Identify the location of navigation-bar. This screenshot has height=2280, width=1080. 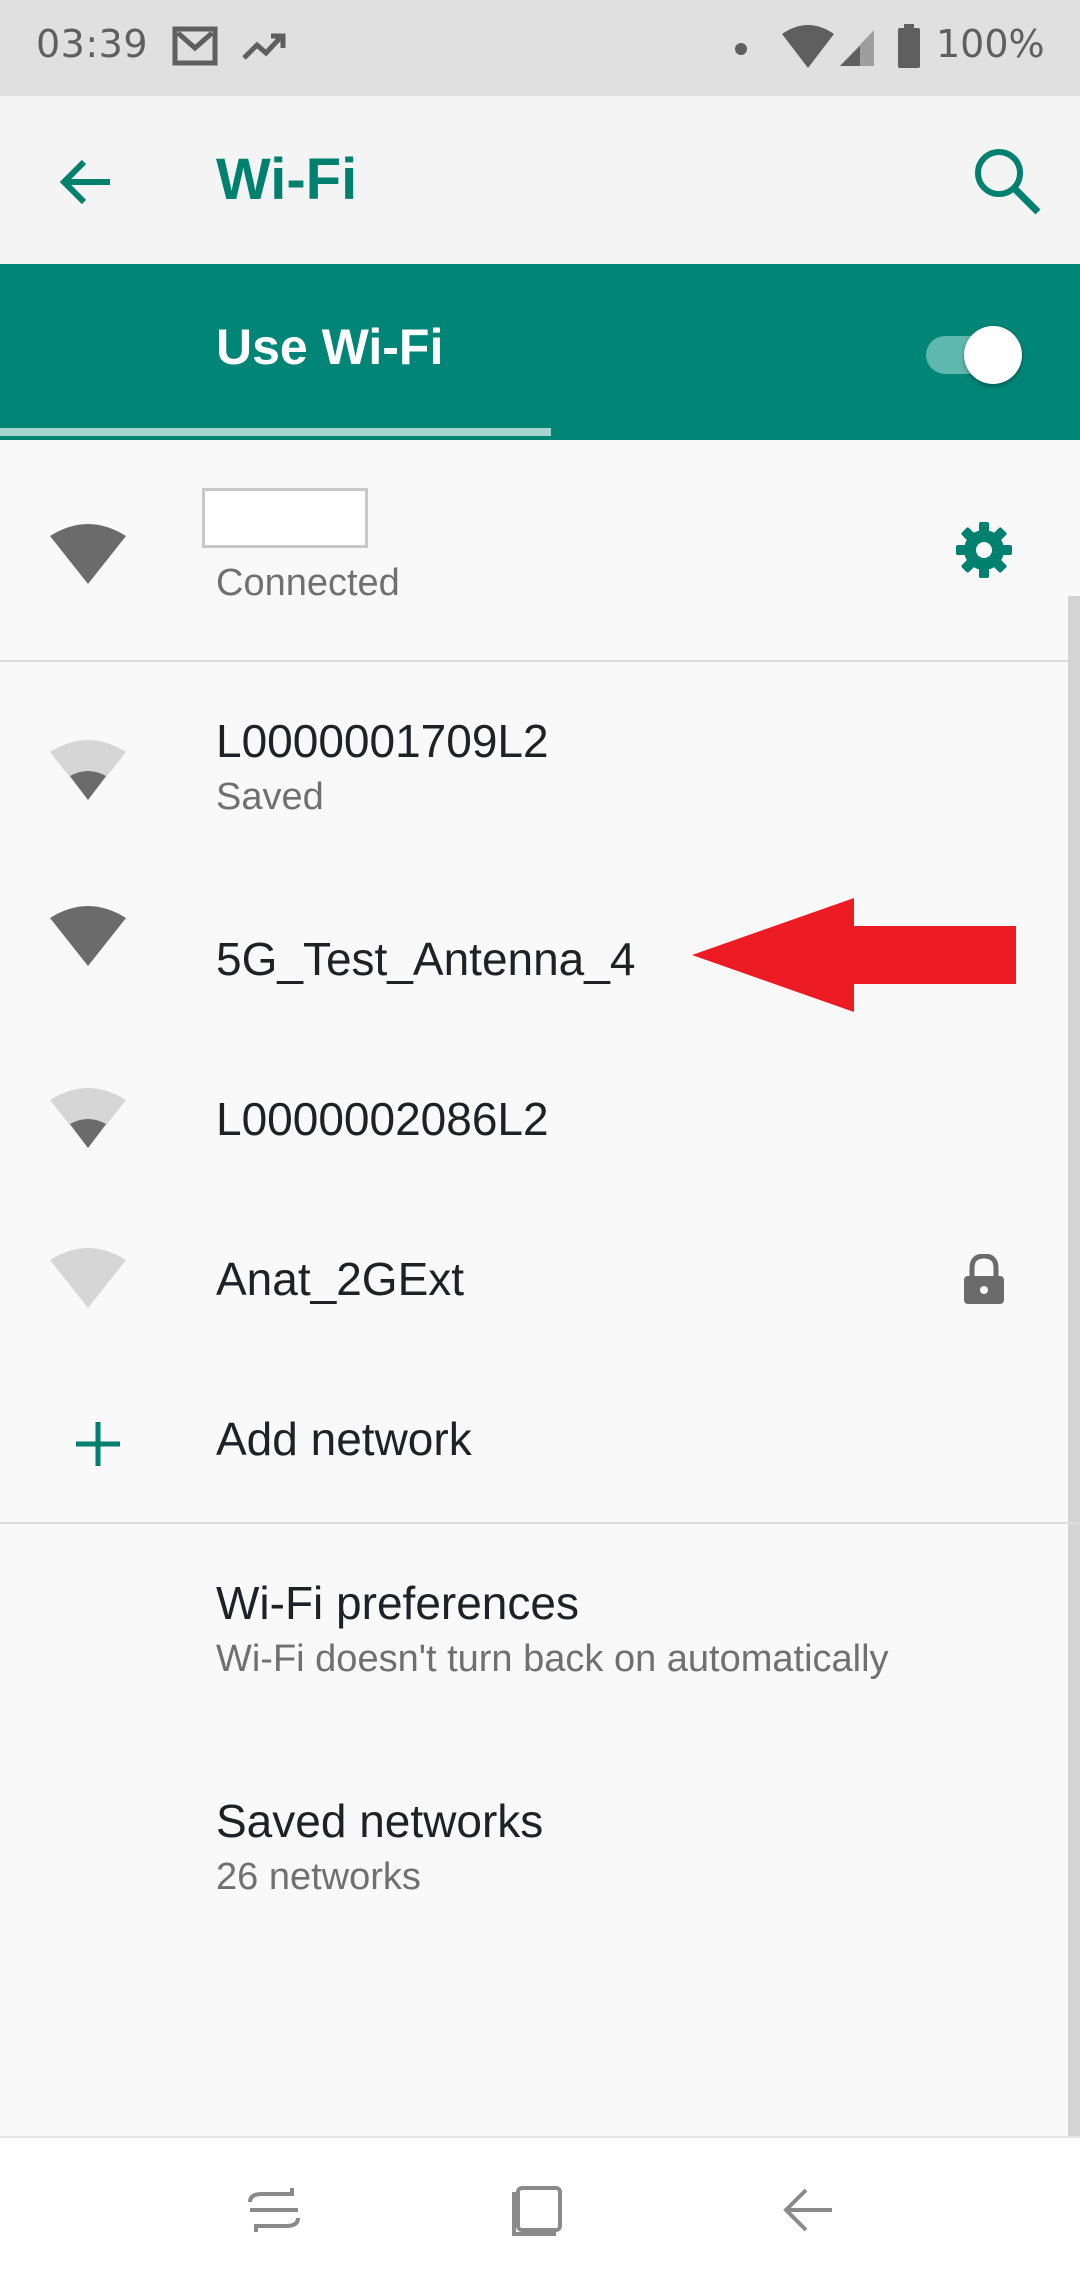
(540, 2208).